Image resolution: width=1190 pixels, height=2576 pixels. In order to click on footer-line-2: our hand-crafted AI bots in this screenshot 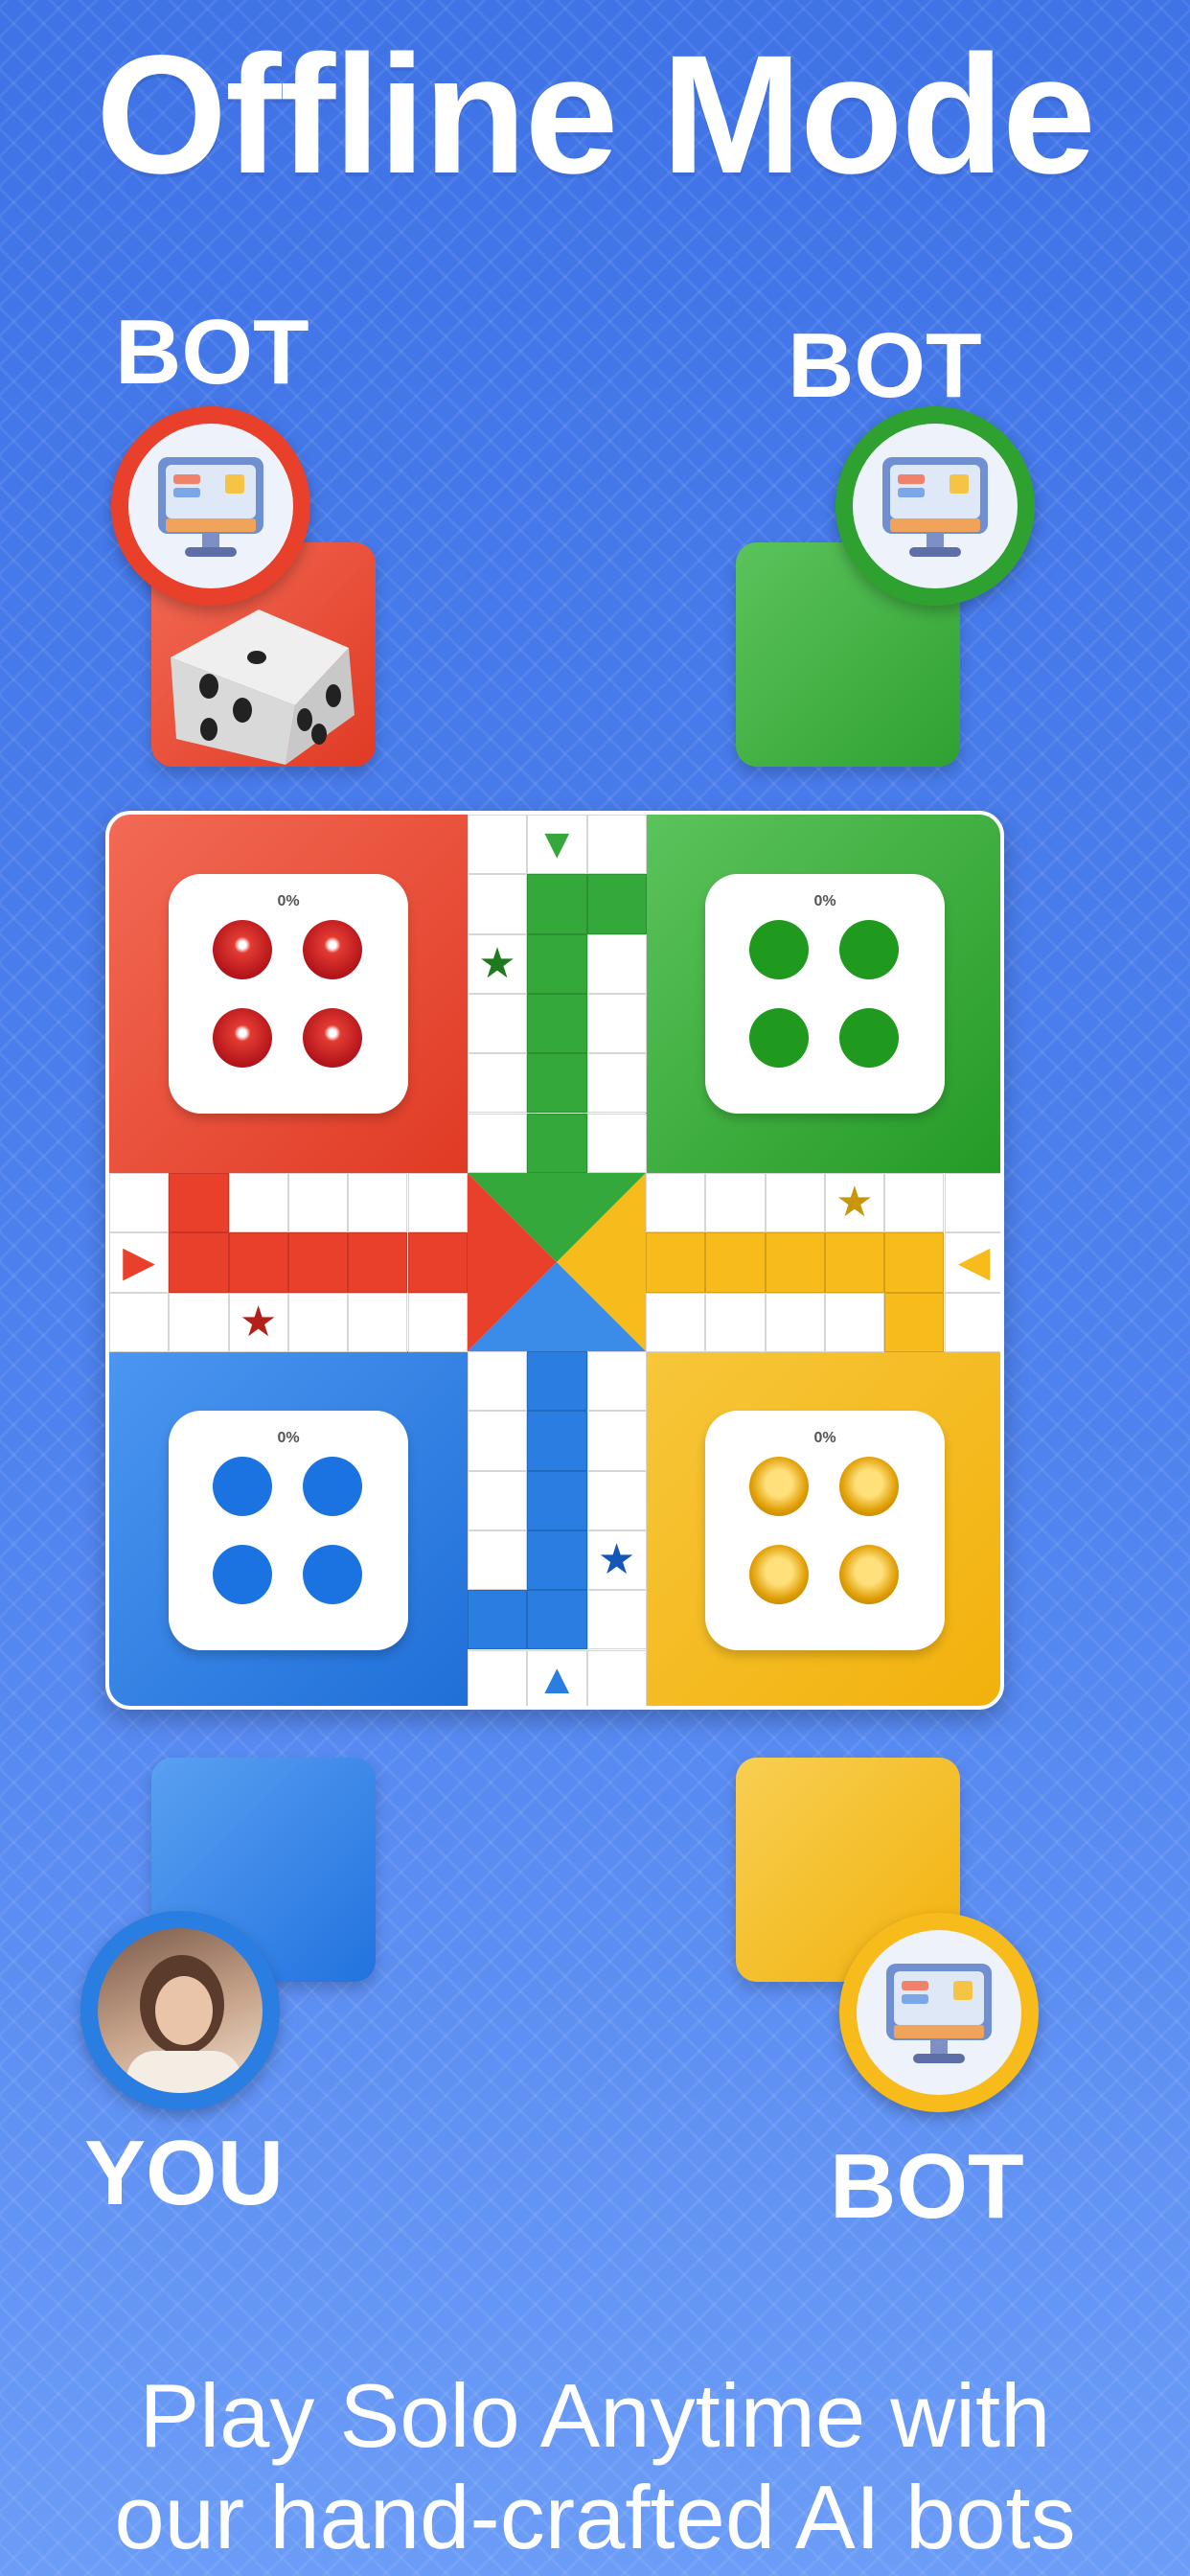, I will do `click(595, 2517)`.